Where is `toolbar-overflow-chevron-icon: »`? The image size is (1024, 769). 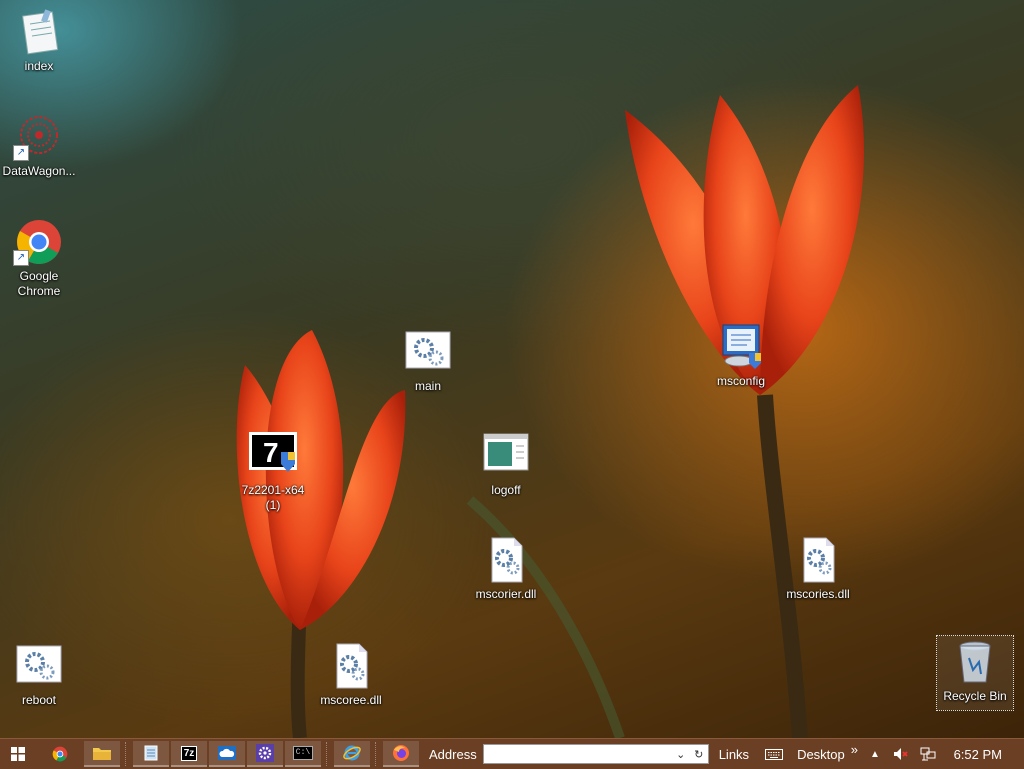
toolbar-overflow-chevron-icon: » is located at coordinates (854, 749).